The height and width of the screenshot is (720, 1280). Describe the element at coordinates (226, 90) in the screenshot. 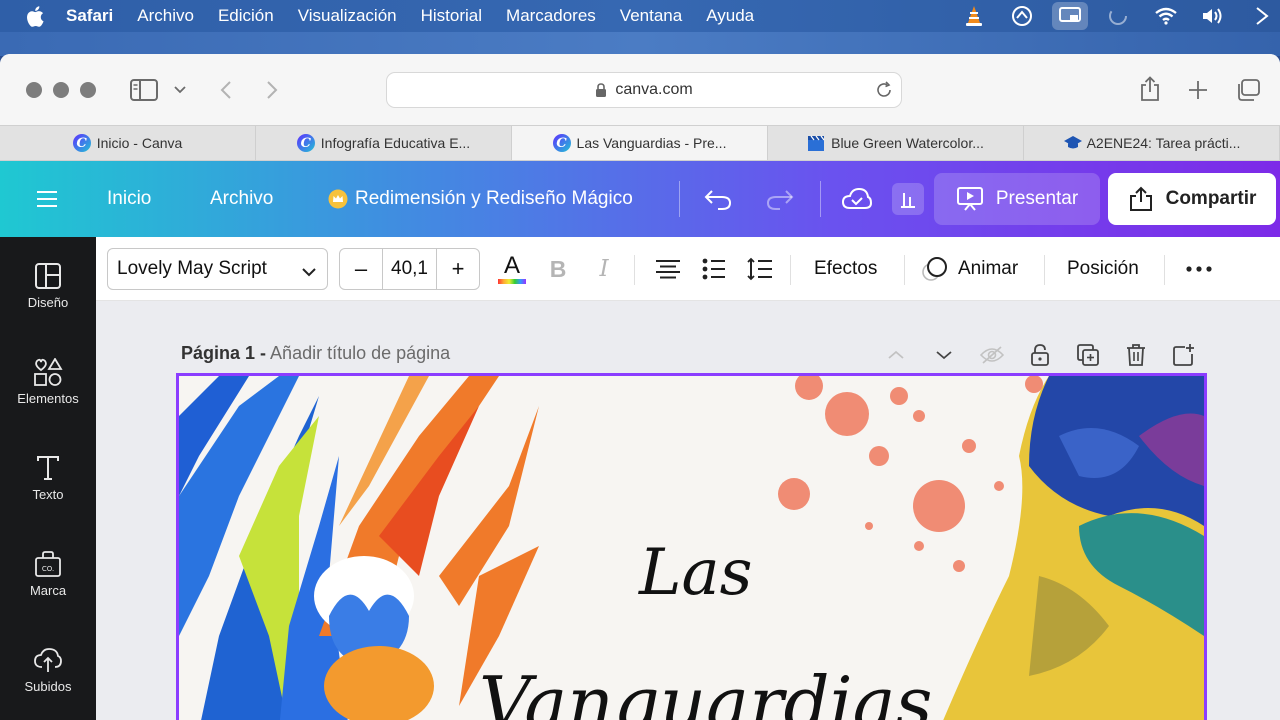

I see `back-icon` at that location.